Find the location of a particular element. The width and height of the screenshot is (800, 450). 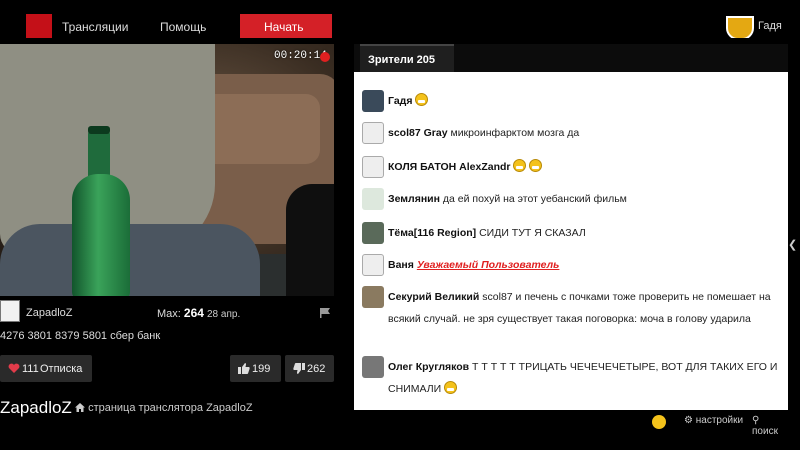

max-viewers-value: 264 is located at coordinates (193, 313).